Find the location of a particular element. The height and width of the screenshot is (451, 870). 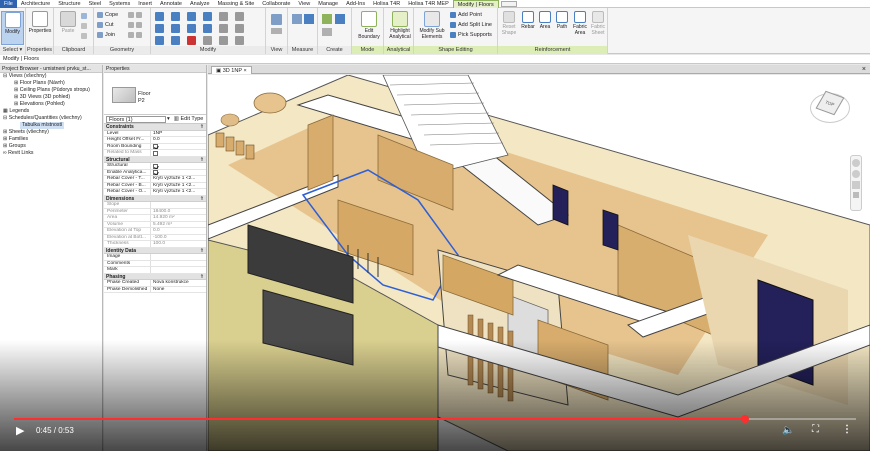

join-button: Join is located at coordinates (106, 35).